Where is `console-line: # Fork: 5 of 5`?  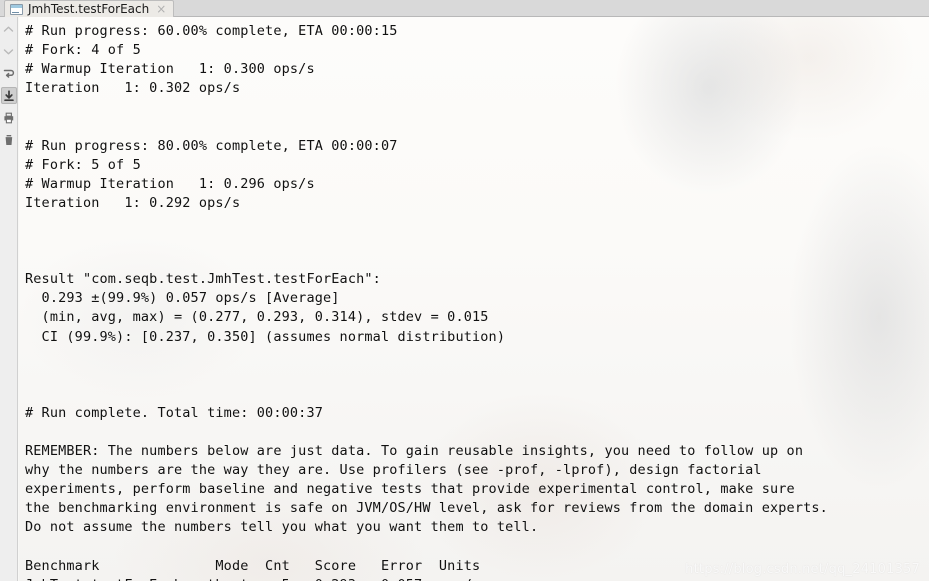
console-line: # Fork: 5 of 5 is located at coordinates (83, 164).